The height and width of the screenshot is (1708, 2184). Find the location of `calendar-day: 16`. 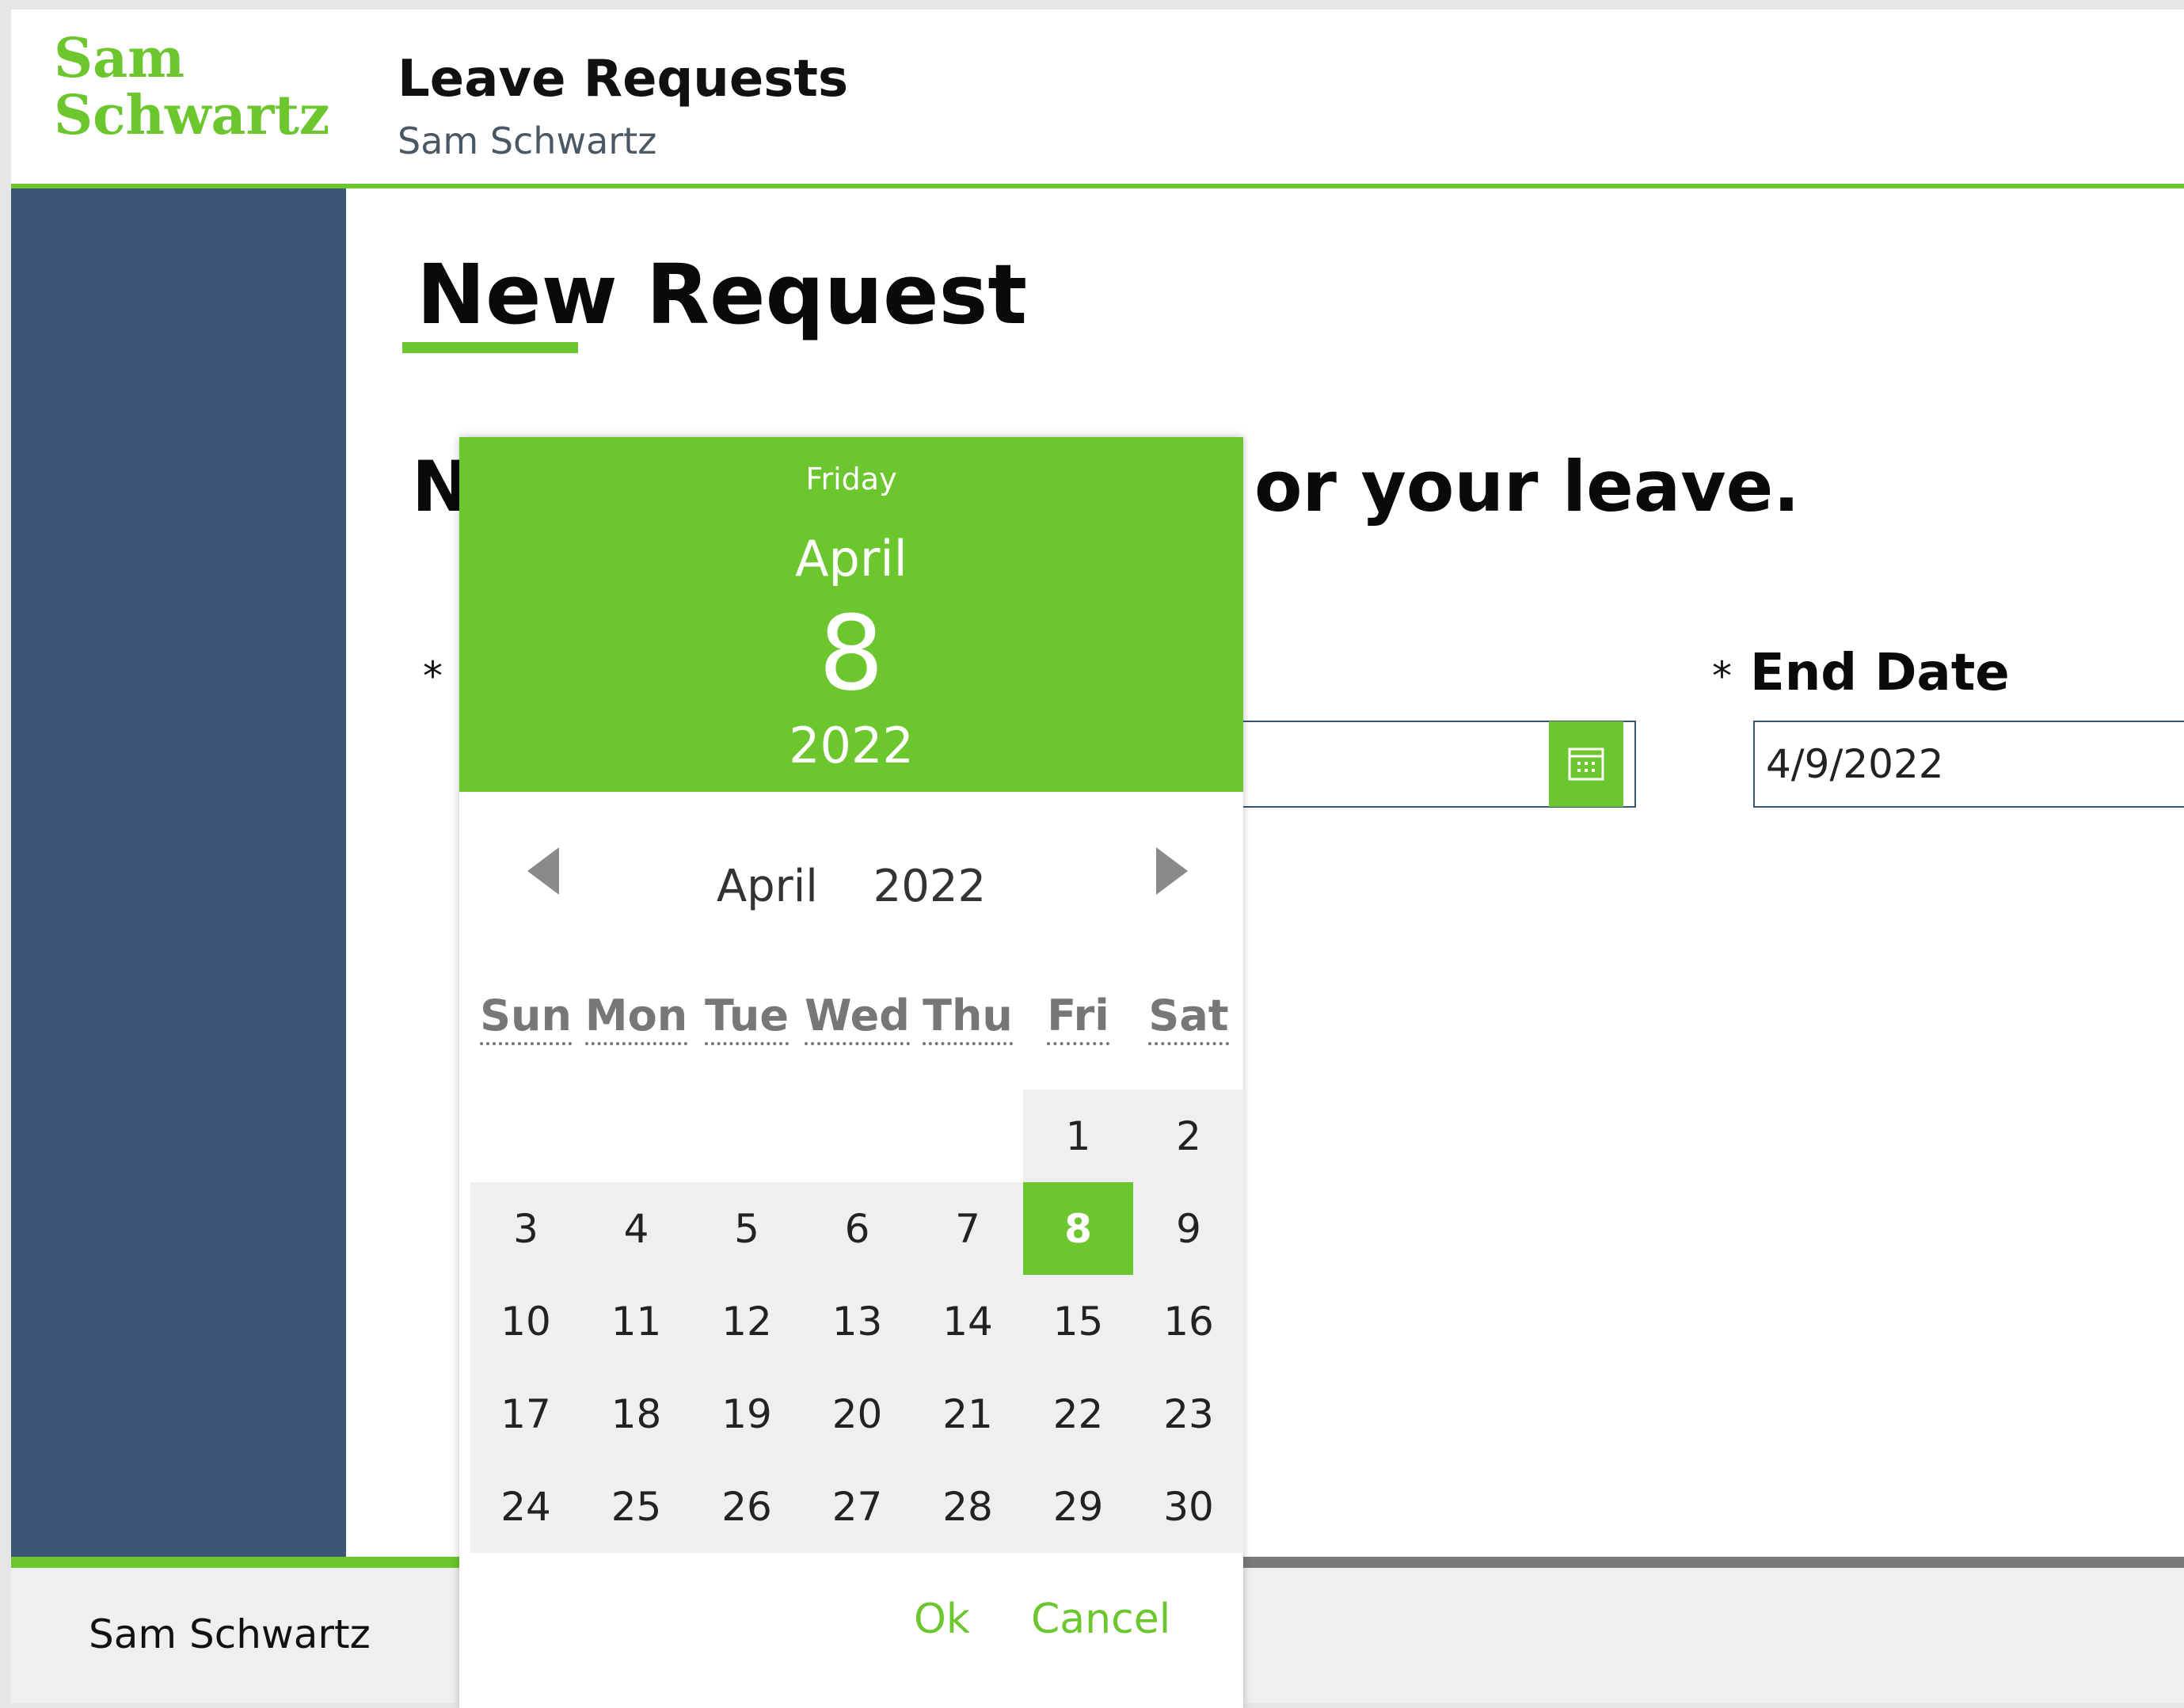

calendar-day: 16 is located at coordinates (1188, 1321).